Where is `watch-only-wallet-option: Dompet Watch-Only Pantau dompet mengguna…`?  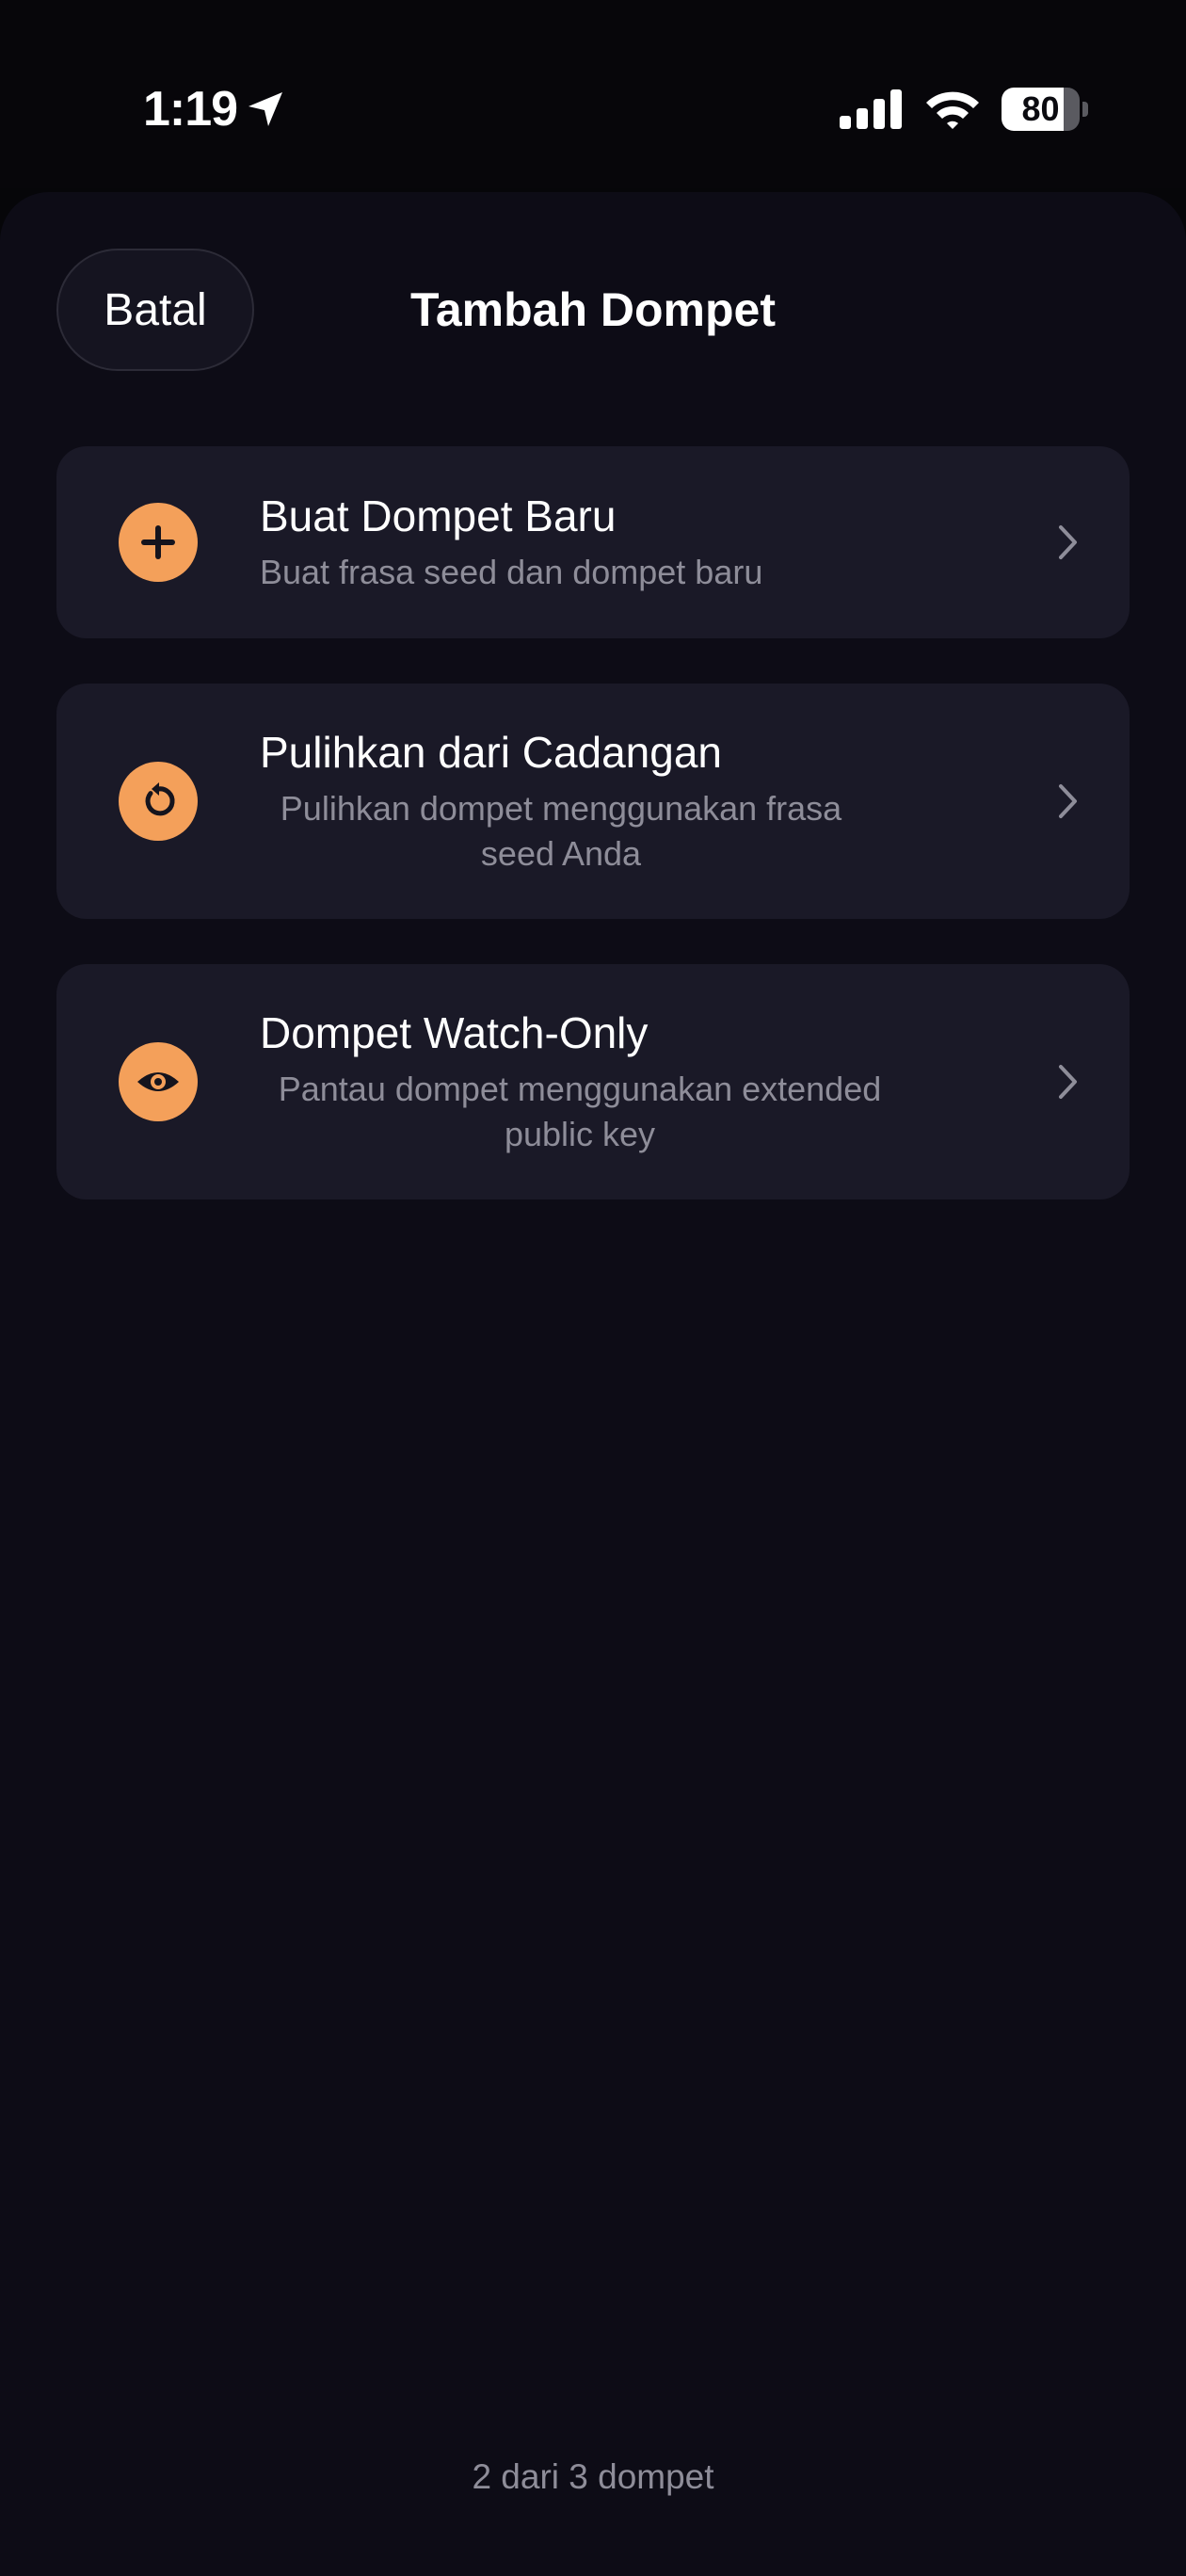 watch-only-wallet-option: Dompet Watch-Only Pantau dompet mengguna… is located at coordinates (593, 1081).